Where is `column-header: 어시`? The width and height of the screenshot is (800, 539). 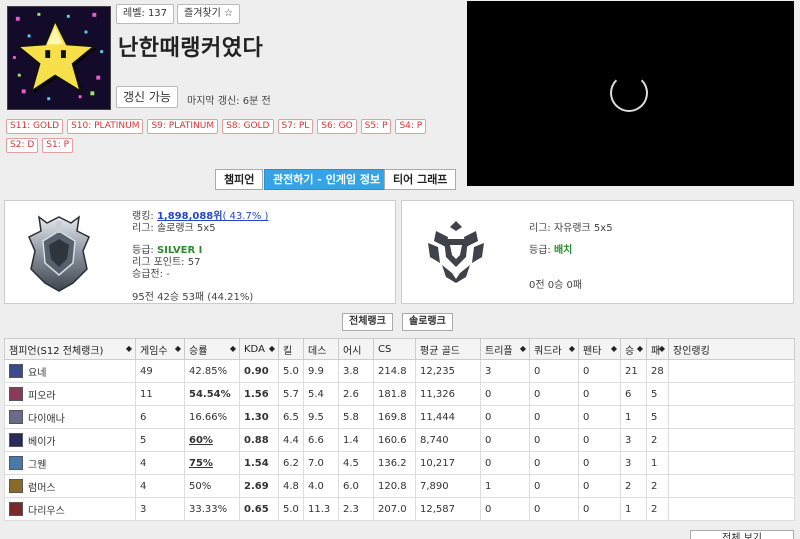 column-header: 어시 is located at coordinates (356, 349).